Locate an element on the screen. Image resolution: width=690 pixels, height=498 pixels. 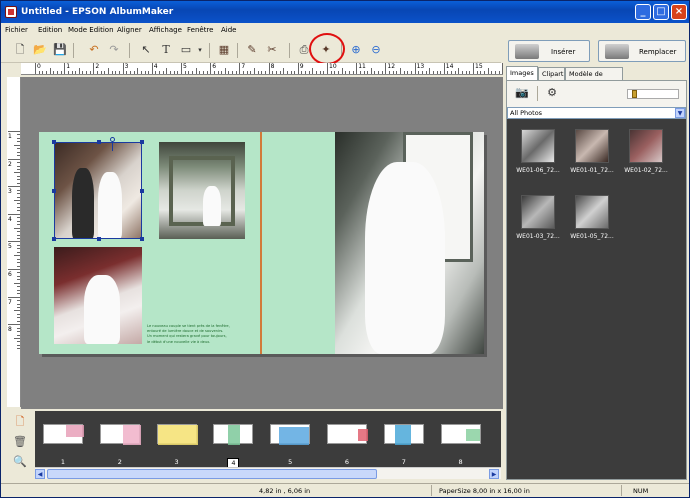
add-page-icon: 🗋 is located at coordinates (20, 422).